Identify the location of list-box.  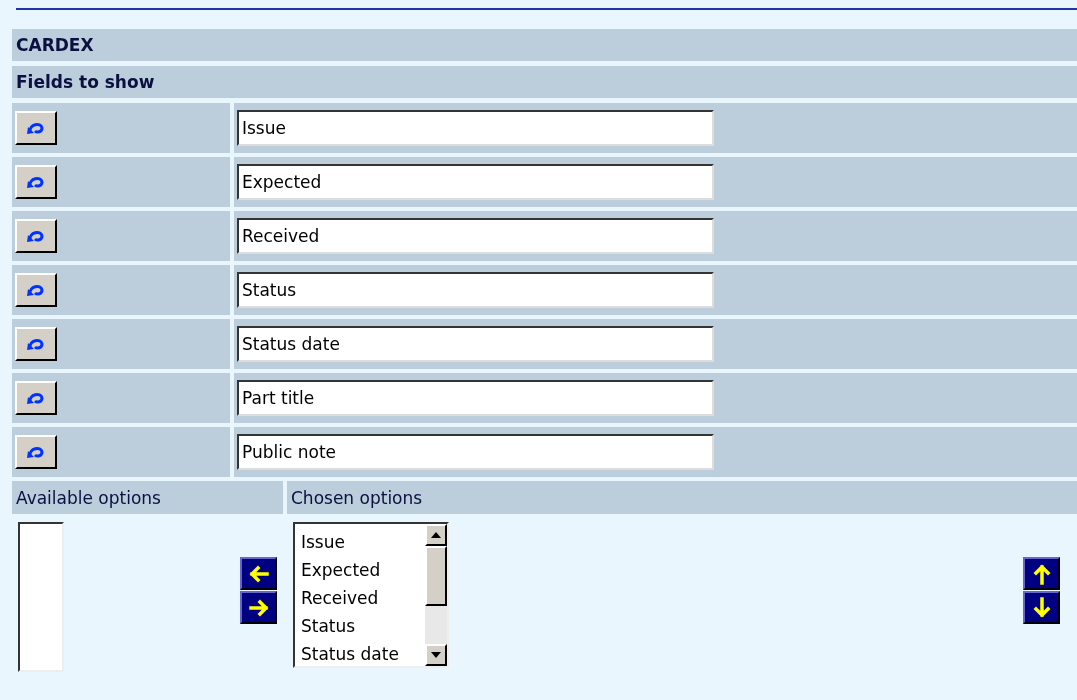
(41, 597).